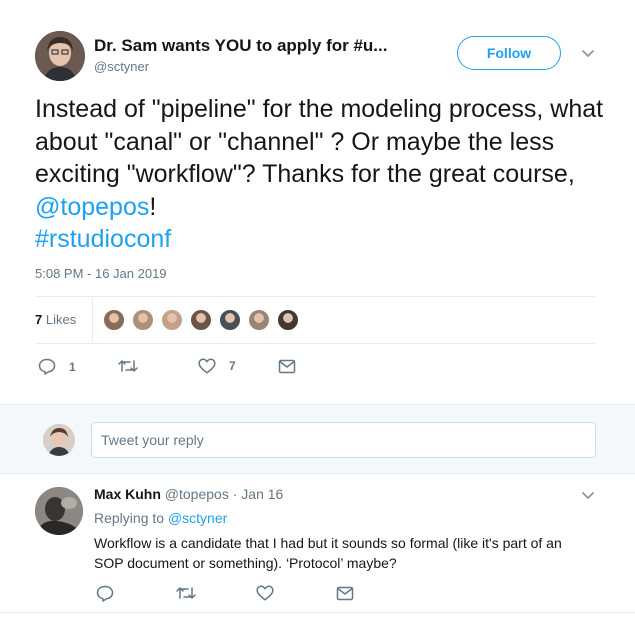 This screenshot has height=617, width=635. I want to click on dm-action, so click(287, 366).